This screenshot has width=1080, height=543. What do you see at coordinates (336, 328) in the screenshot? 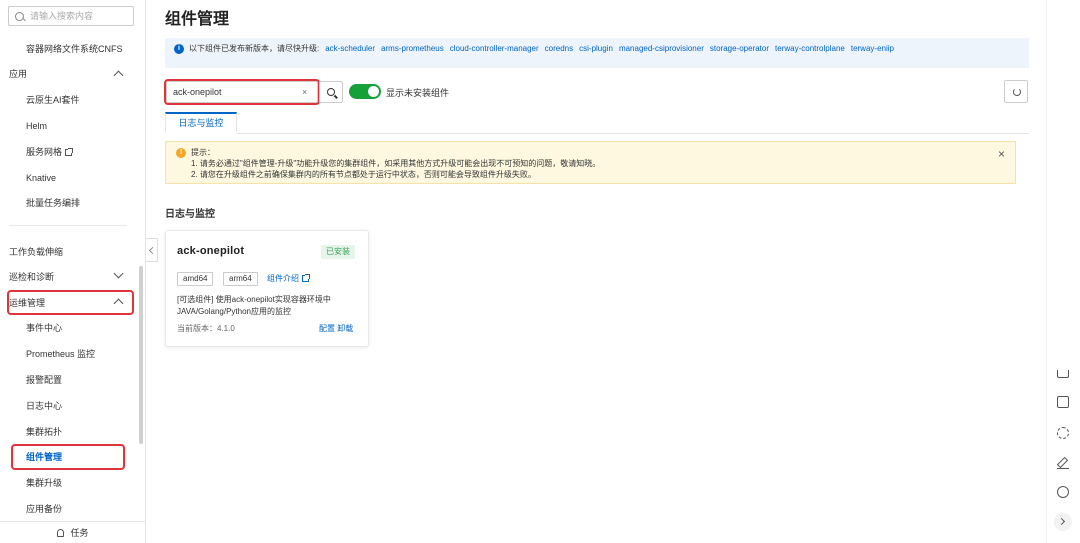
I see `card-actions: 配置 卸载` at bounding box center [336, 328].